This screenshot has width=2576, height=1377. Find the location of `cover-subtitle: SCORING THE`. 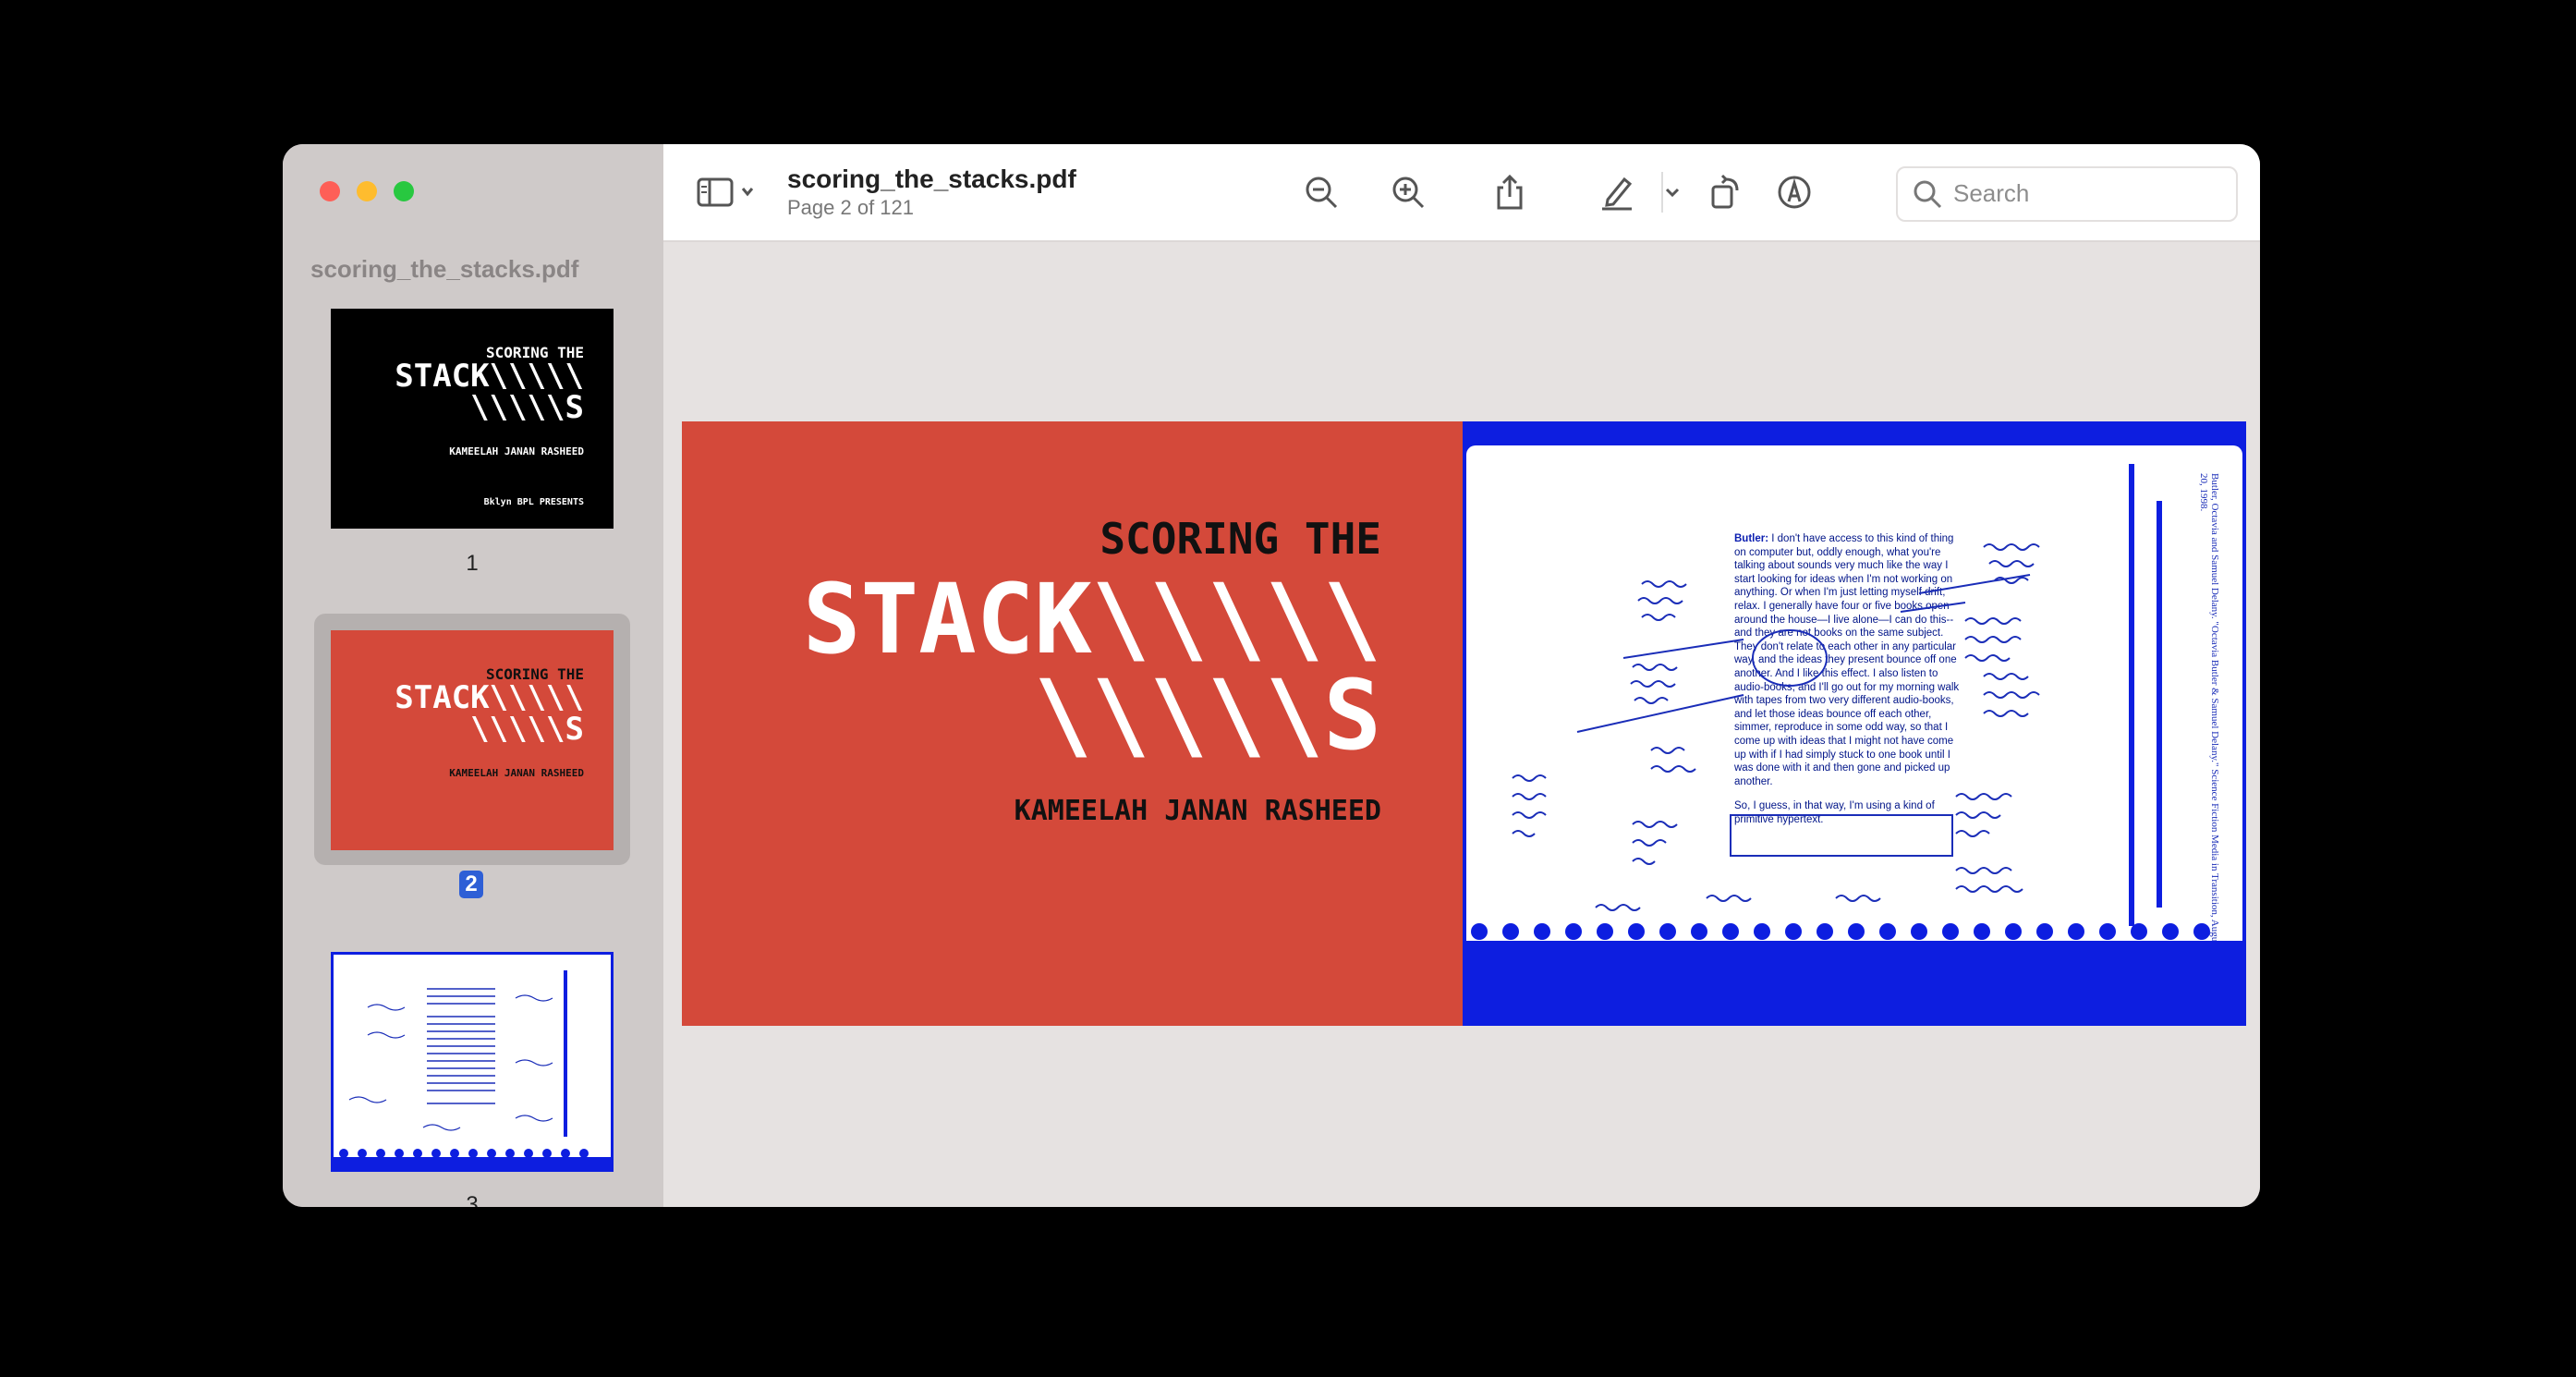

cover-subtitle: SCORING THE is located at coordinates (1240, 539).